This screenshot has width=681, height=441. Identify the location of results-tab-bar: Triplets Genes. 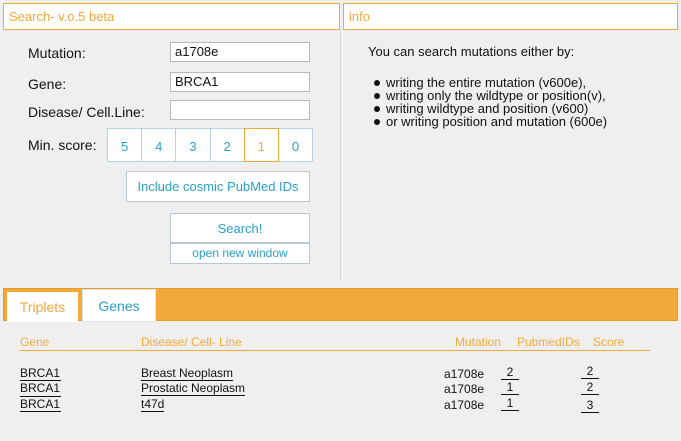
(340, 305).